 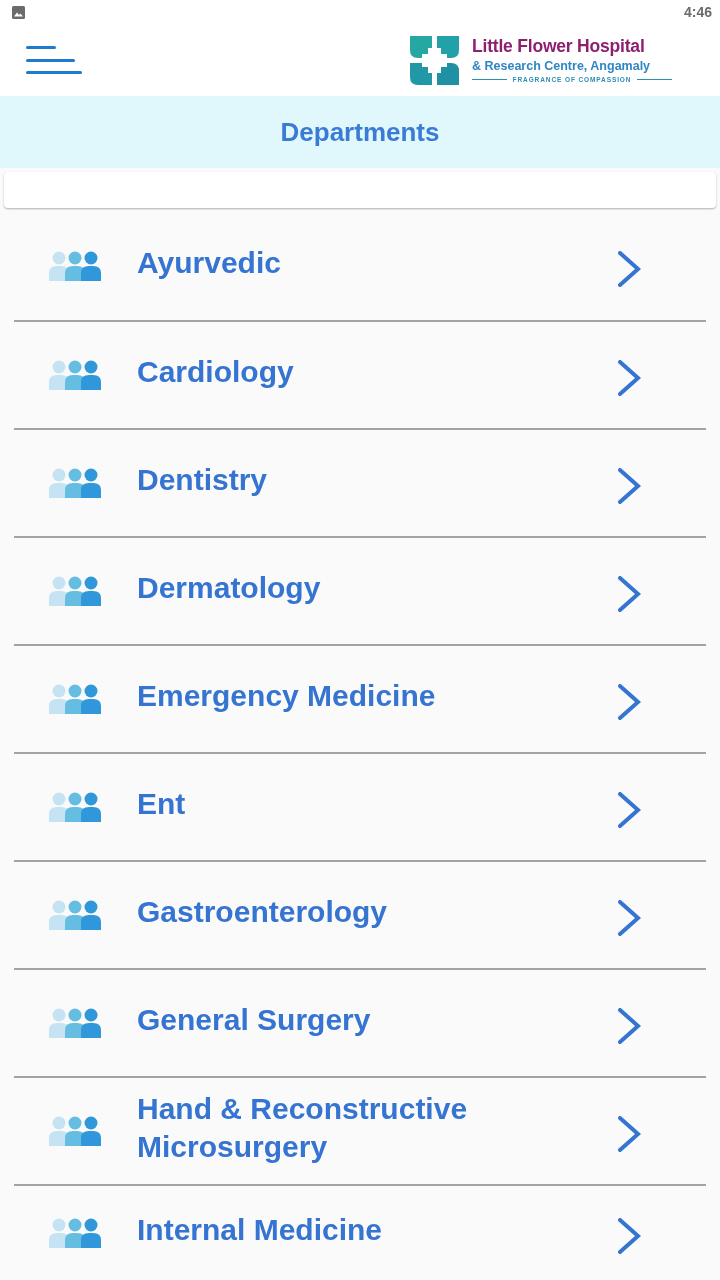 What do you see at coordinates (360, 1132) in the screenshot?
I see `department-row: Hand & Reconstructive Microsurgery` at bounding box center [360, 1132].